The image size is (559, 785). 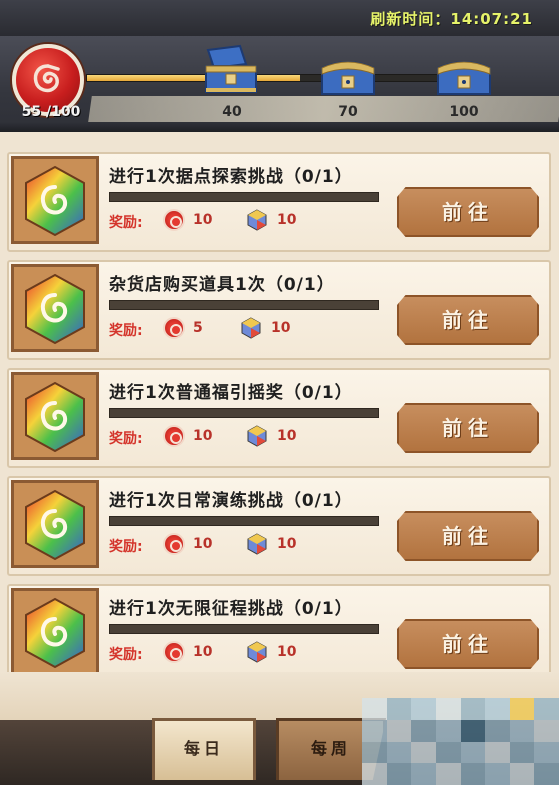 What do you see at coordinates (198, 328) in the screenshot?
I see `reward-coin-amount: 5` at bounding box center [198, 328].